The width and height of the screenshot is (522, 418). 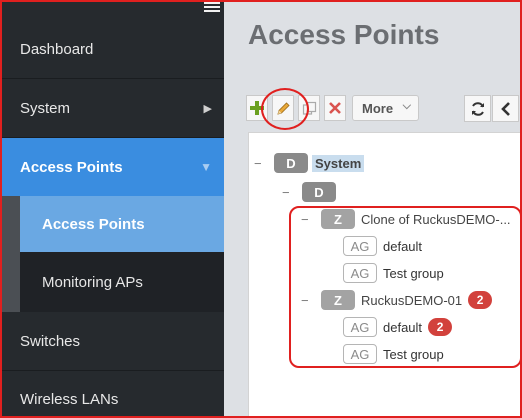 I want to click on sidebar-item-dashboard: Dashboard, so click(x=113, y=49).